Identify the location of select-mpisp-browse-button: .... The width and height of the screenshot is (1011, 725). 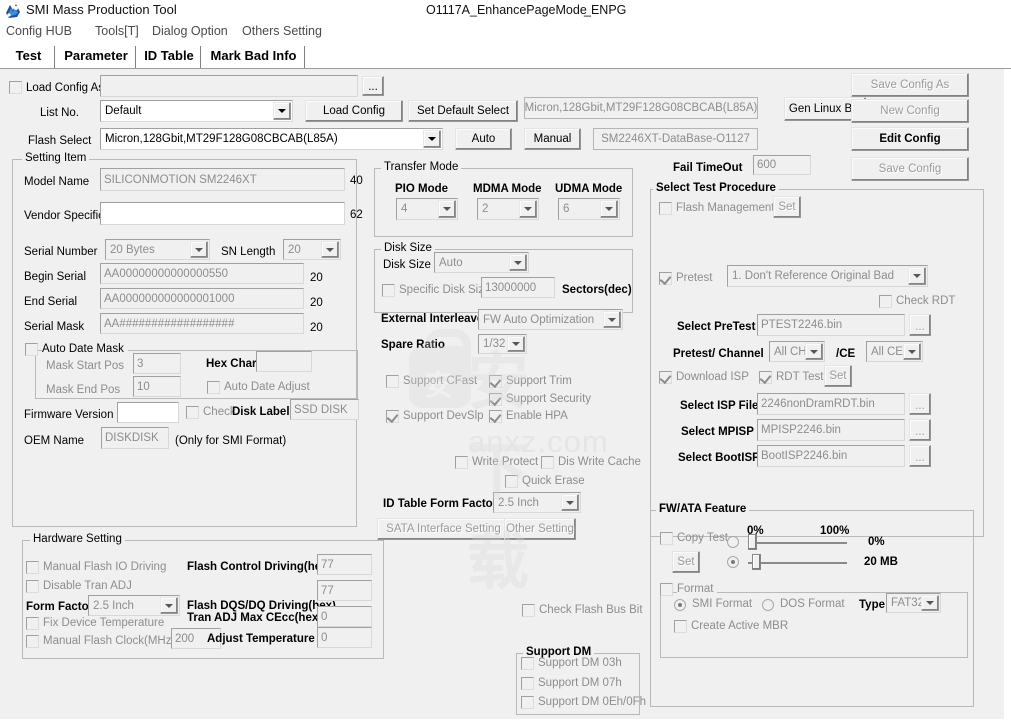
(920, 430).